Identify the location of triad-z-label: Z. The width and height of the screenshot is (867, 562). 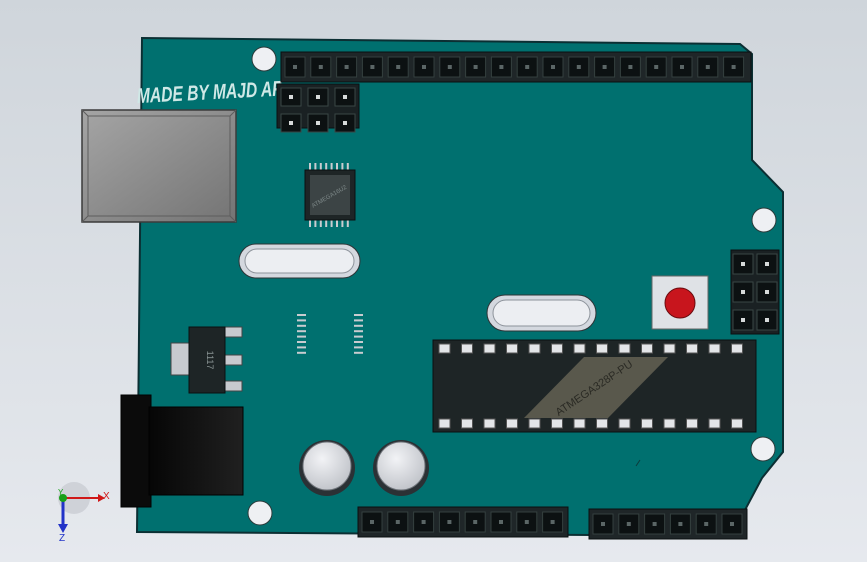
(62, 538).